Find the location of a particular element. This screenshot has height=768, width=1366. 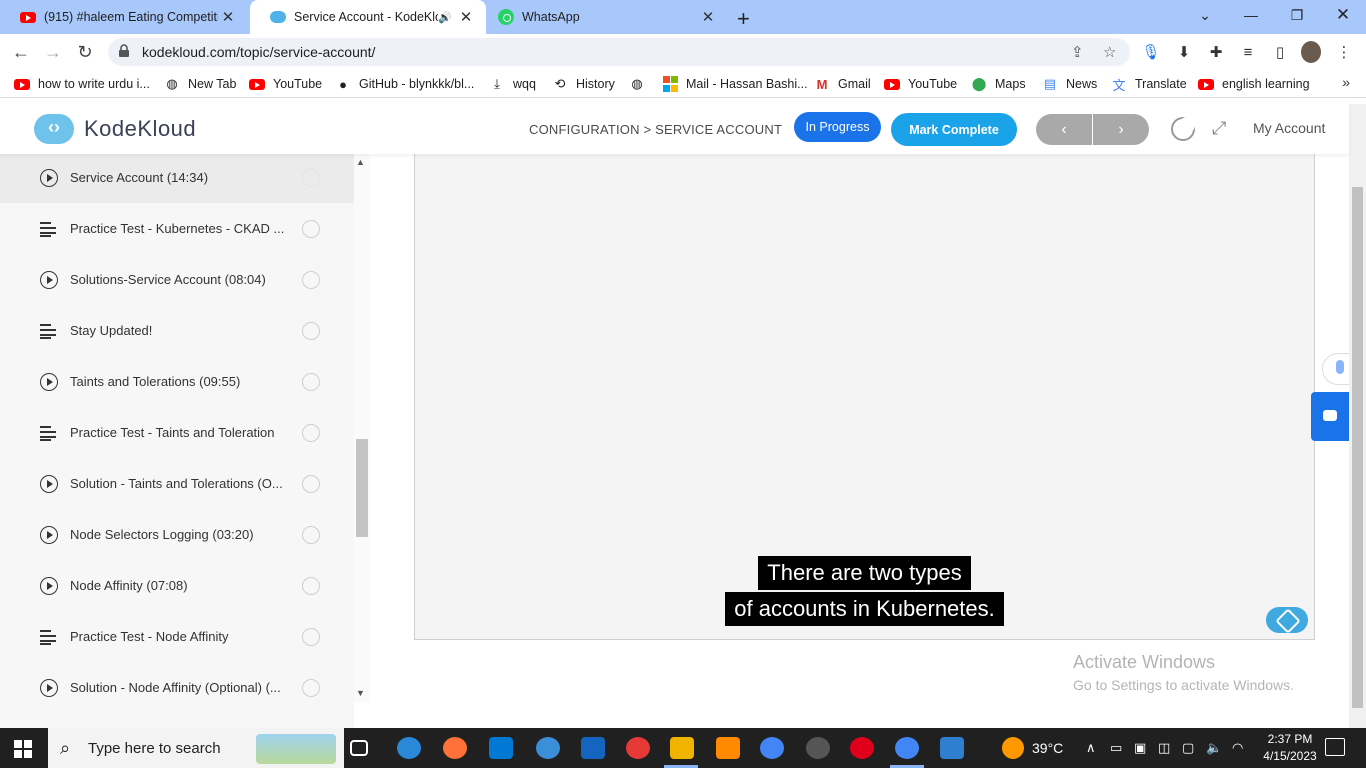

profile-avatar-icon is located at coordinates (1311, 52).